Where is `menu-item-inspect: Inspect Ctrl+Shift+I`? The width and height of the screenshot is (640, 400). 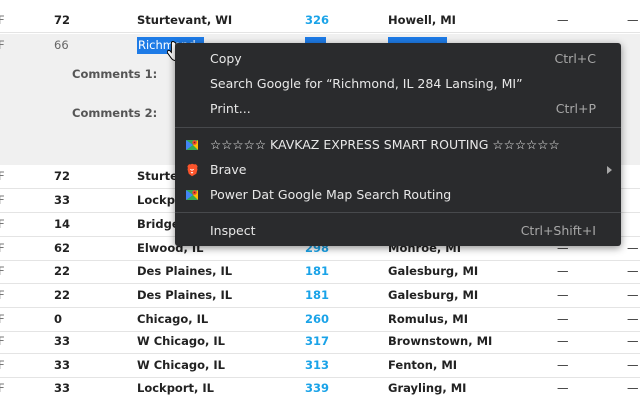 menu-item-inspect: Inspect Ctrl+Shift+I is located at coordinates (398, 231).